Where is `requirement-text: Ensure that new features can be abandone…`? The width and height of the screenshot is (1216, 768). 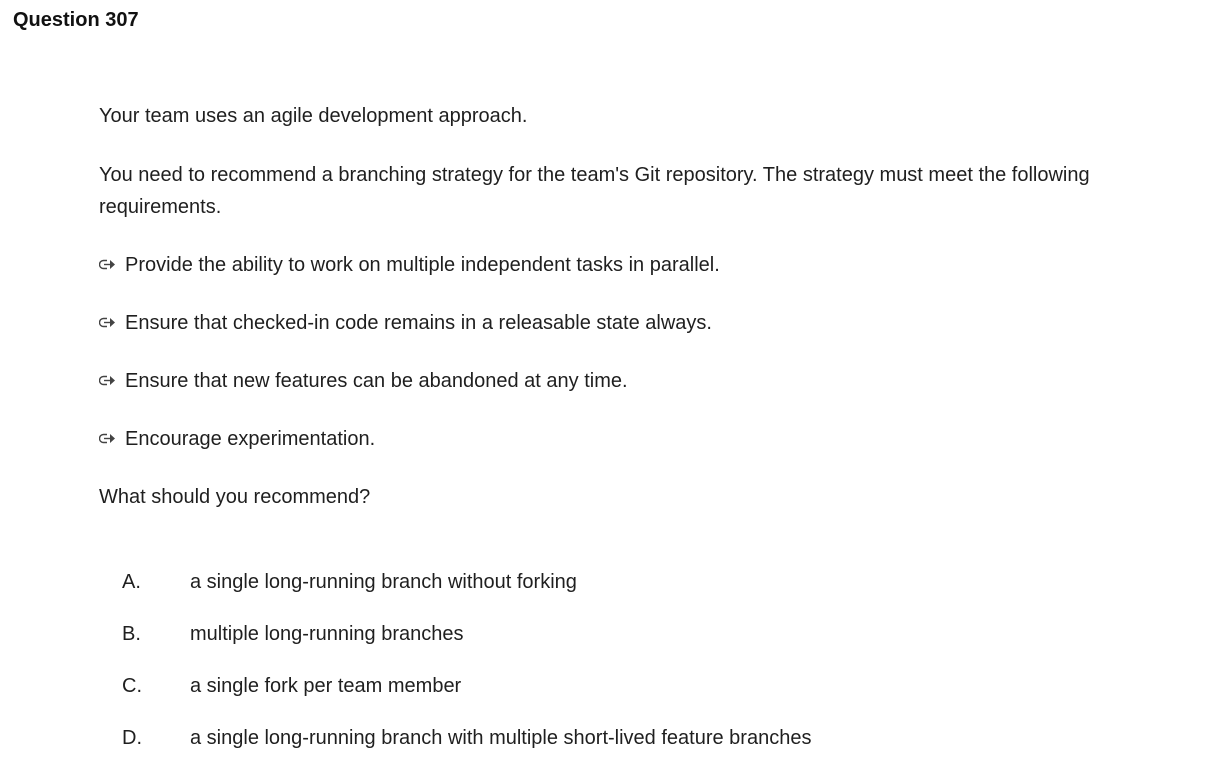 requirement-text: Ensure that new features can be abandone… is located at coordinates (376, 381).